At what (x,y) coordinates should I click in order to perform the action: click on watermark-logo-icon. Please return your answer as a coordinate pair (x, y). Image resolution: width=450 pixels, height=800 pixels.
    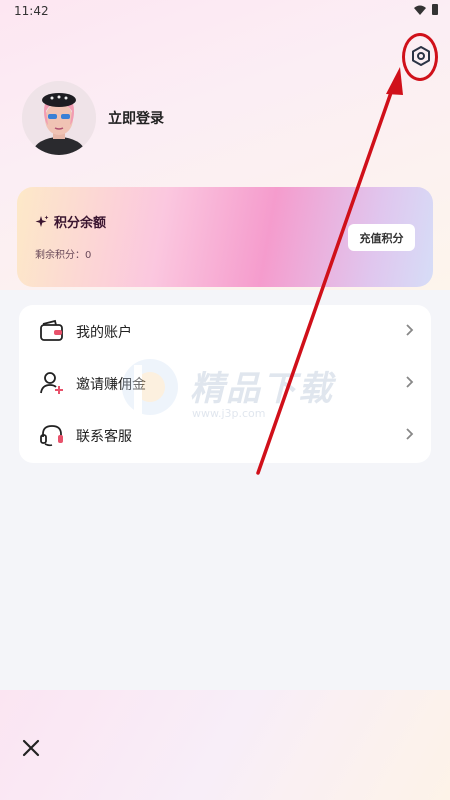
    Looking at the image, I should click on (150, 388).